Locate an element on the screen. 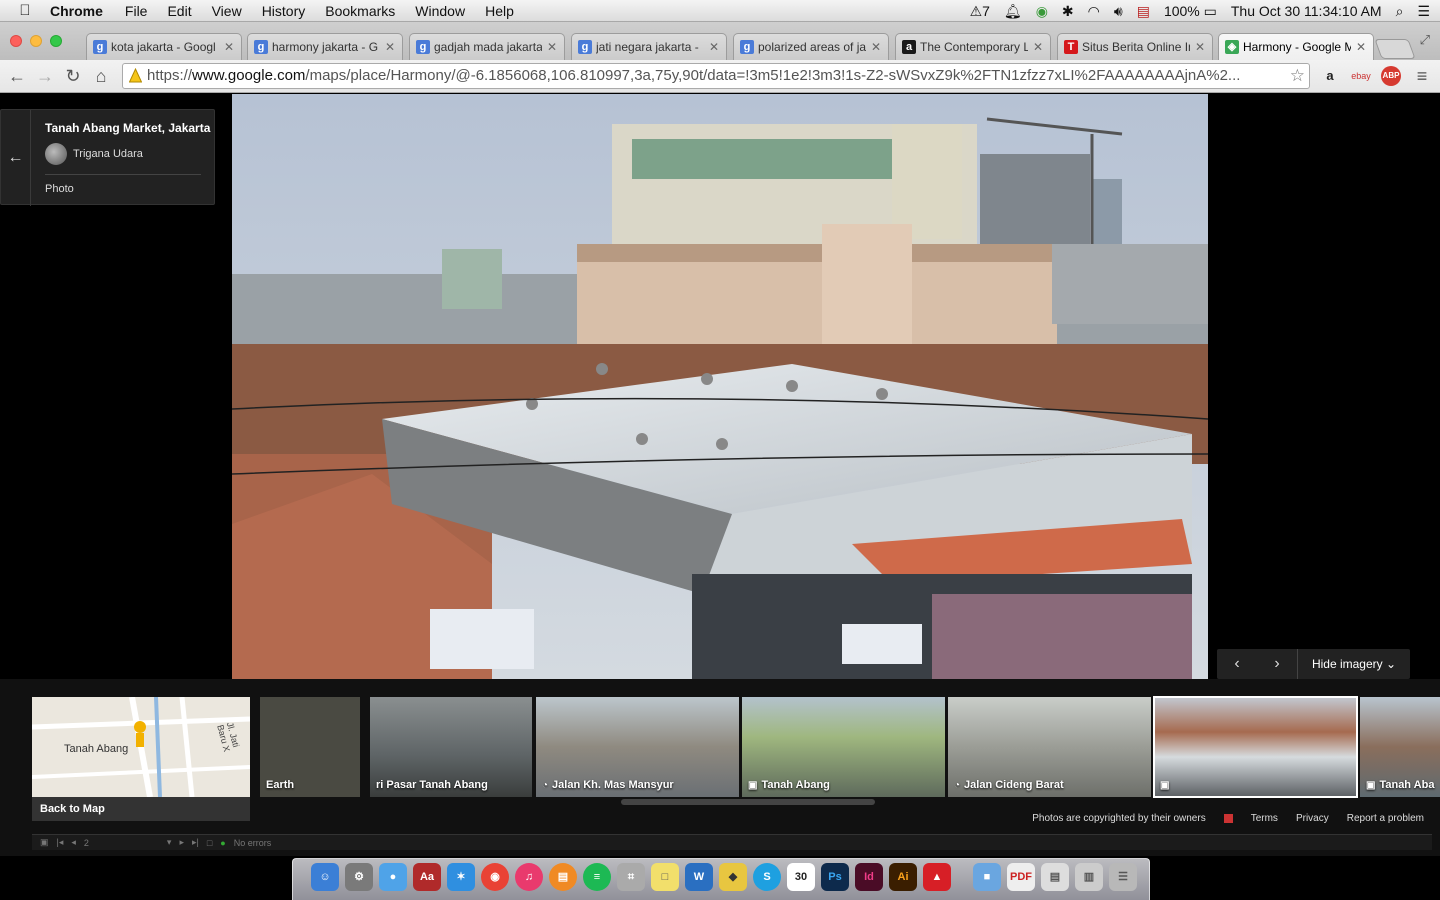 The width and height of the screenshot is (1440, 900). photo-author: Trigana Udara is located at coordinates (94, 154).